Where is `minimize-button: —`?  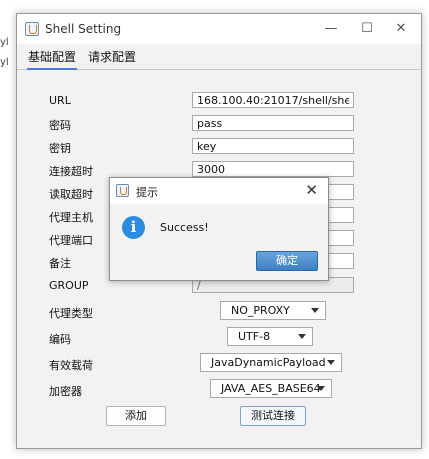
minimize-button: — is located at coordinates (331, 29).